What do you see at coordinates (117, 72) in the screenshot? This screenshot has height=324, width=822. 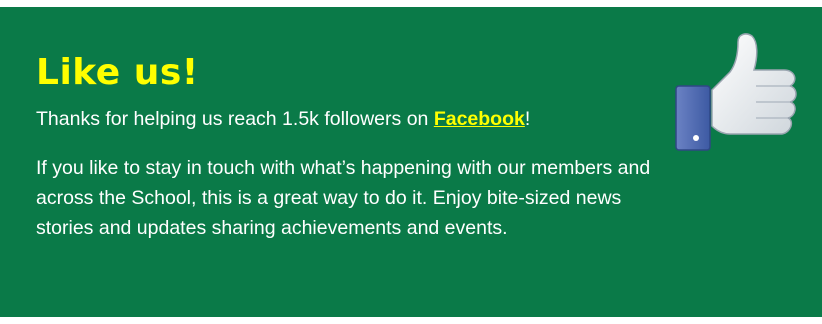 I see `banner-heading: Like us!` at bounding box center [117, 72].